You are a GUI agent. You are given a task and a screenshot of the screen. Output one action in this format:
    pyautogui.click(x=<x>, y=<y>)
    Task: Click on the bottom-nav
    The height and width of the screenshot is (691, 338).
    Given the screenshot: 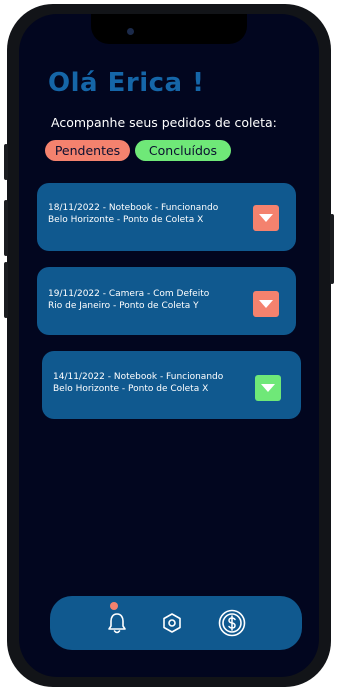 What is the action you would take?
    pyautogui.click(x=176, y=623)
    